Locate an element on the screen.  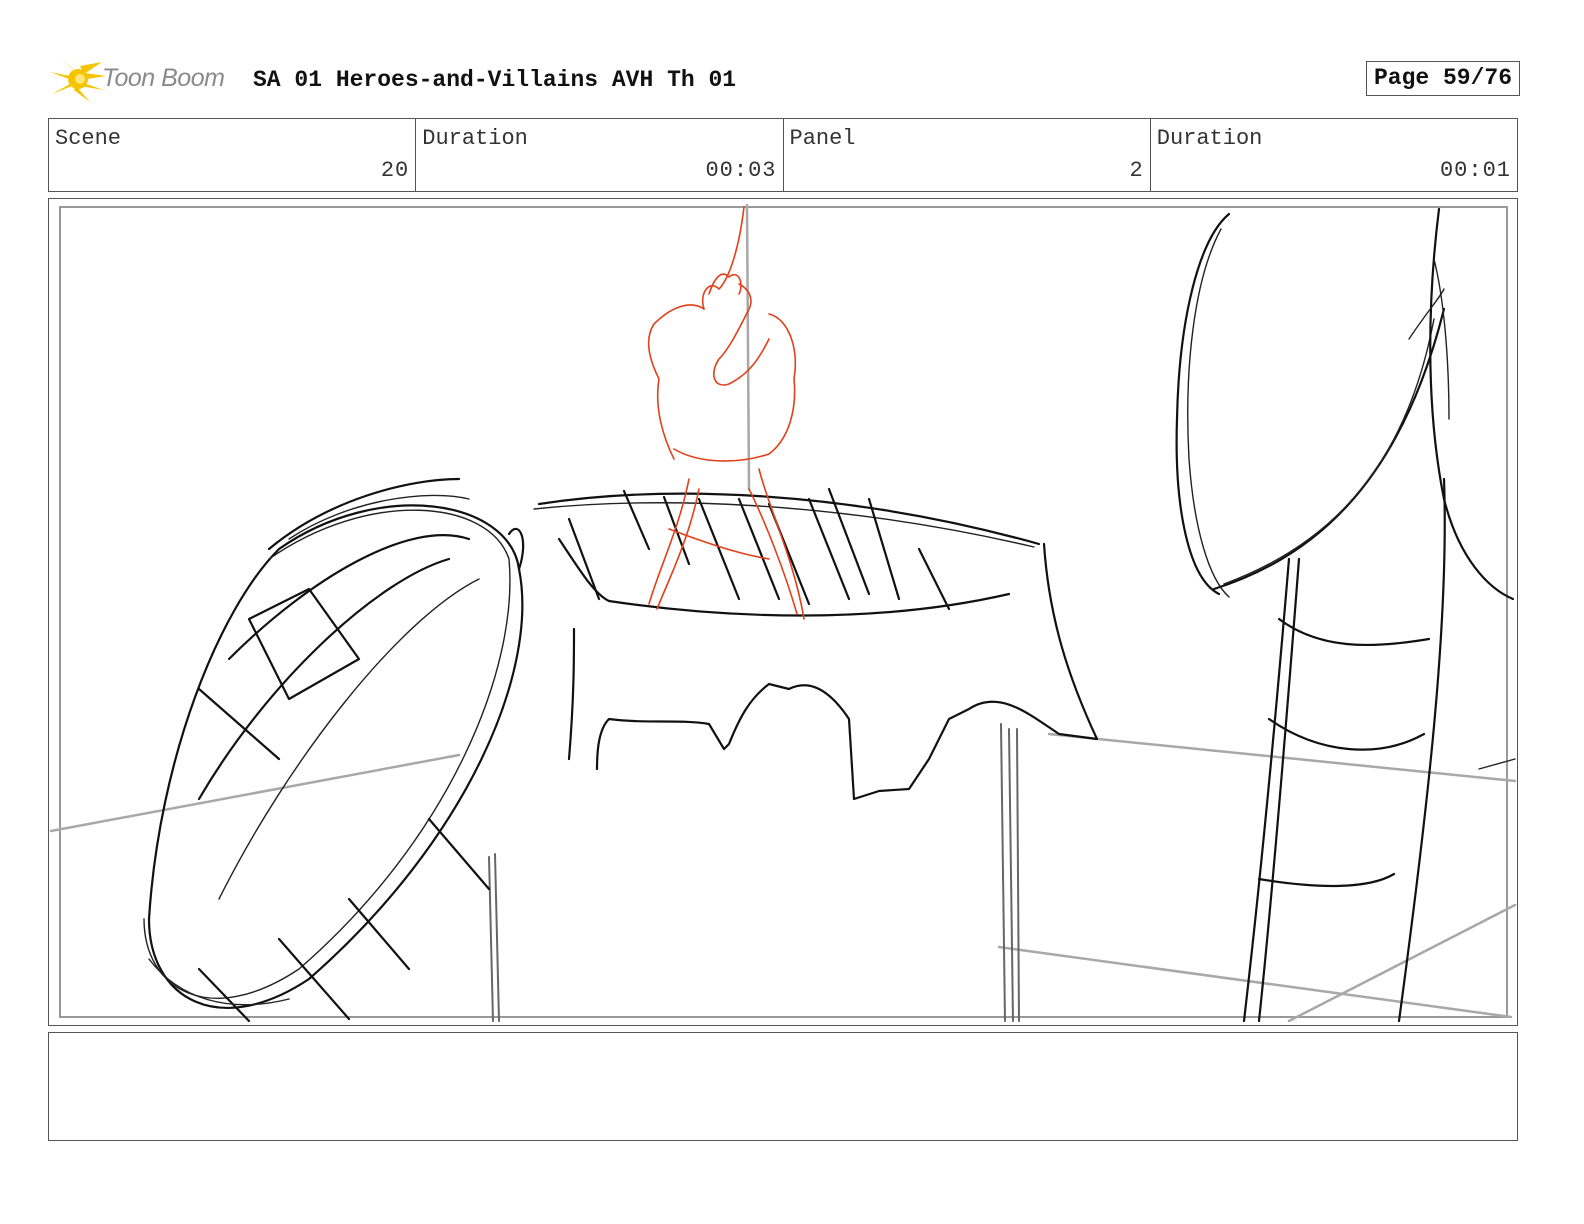
page-number: Page 59/76 is located at coordinates (1442, 78).